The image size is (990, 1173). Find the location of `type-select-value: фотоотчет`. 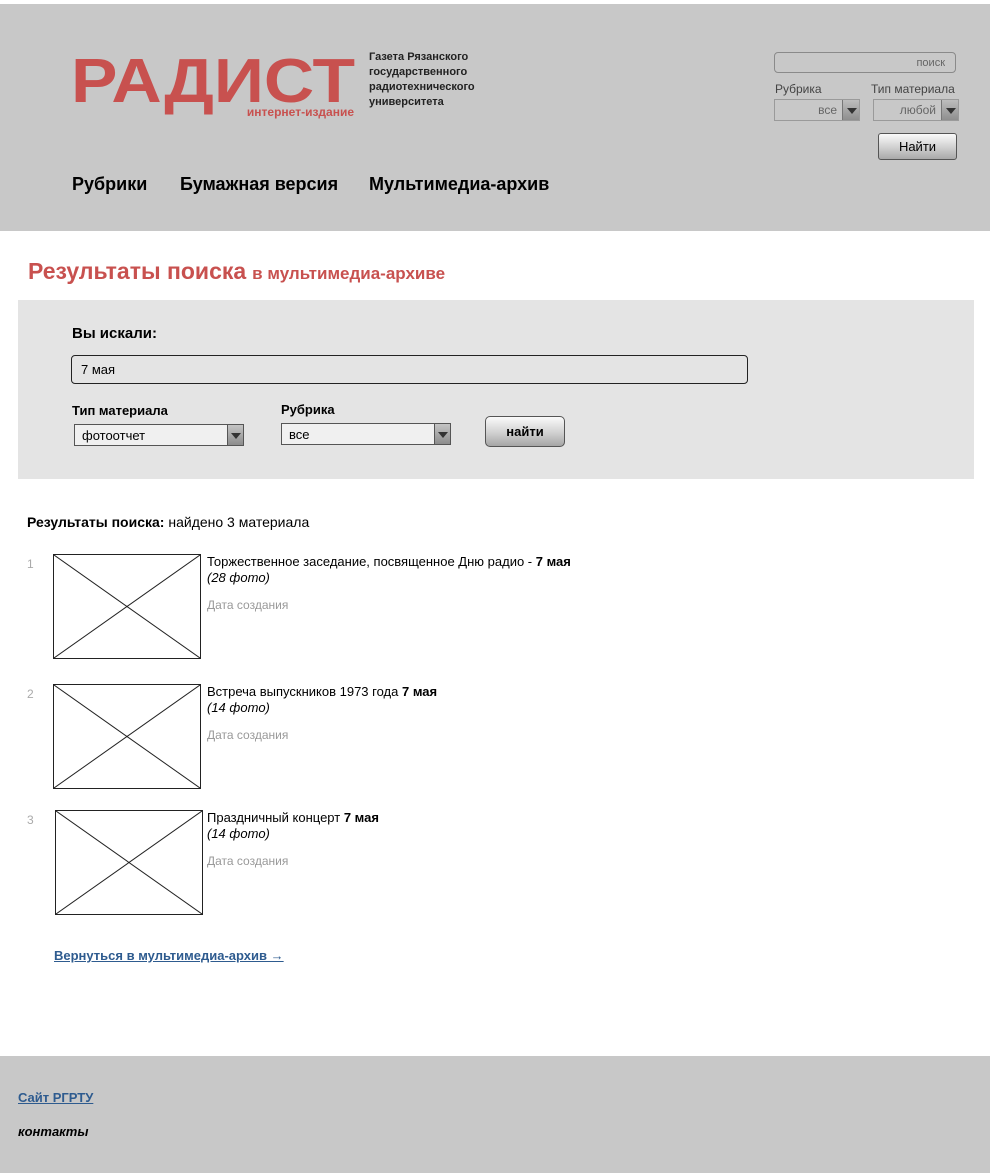

type-select-value: фотоотчет is located at coordinates (114, 435).